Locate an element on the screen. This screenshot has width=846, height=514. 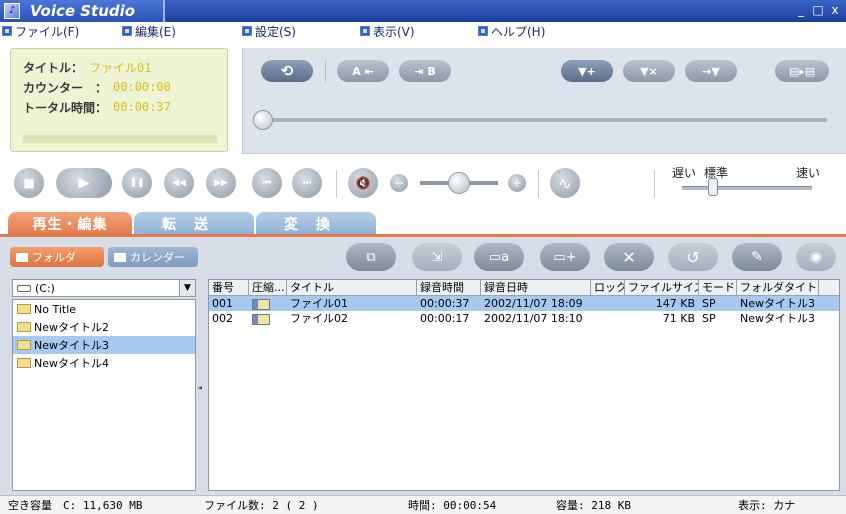
a-point-button: A ⇤ is located at coordinates (363, 71).